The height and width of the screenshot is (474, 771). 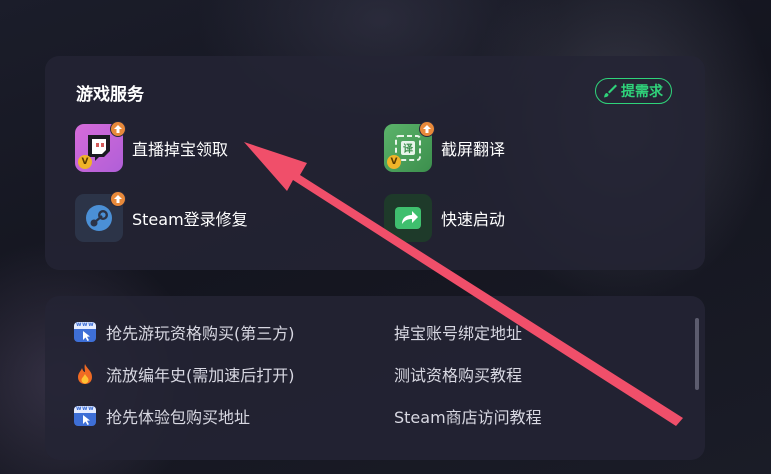 I want to click on service-label: 直播掉宝领取, so click(x=180, y=149).